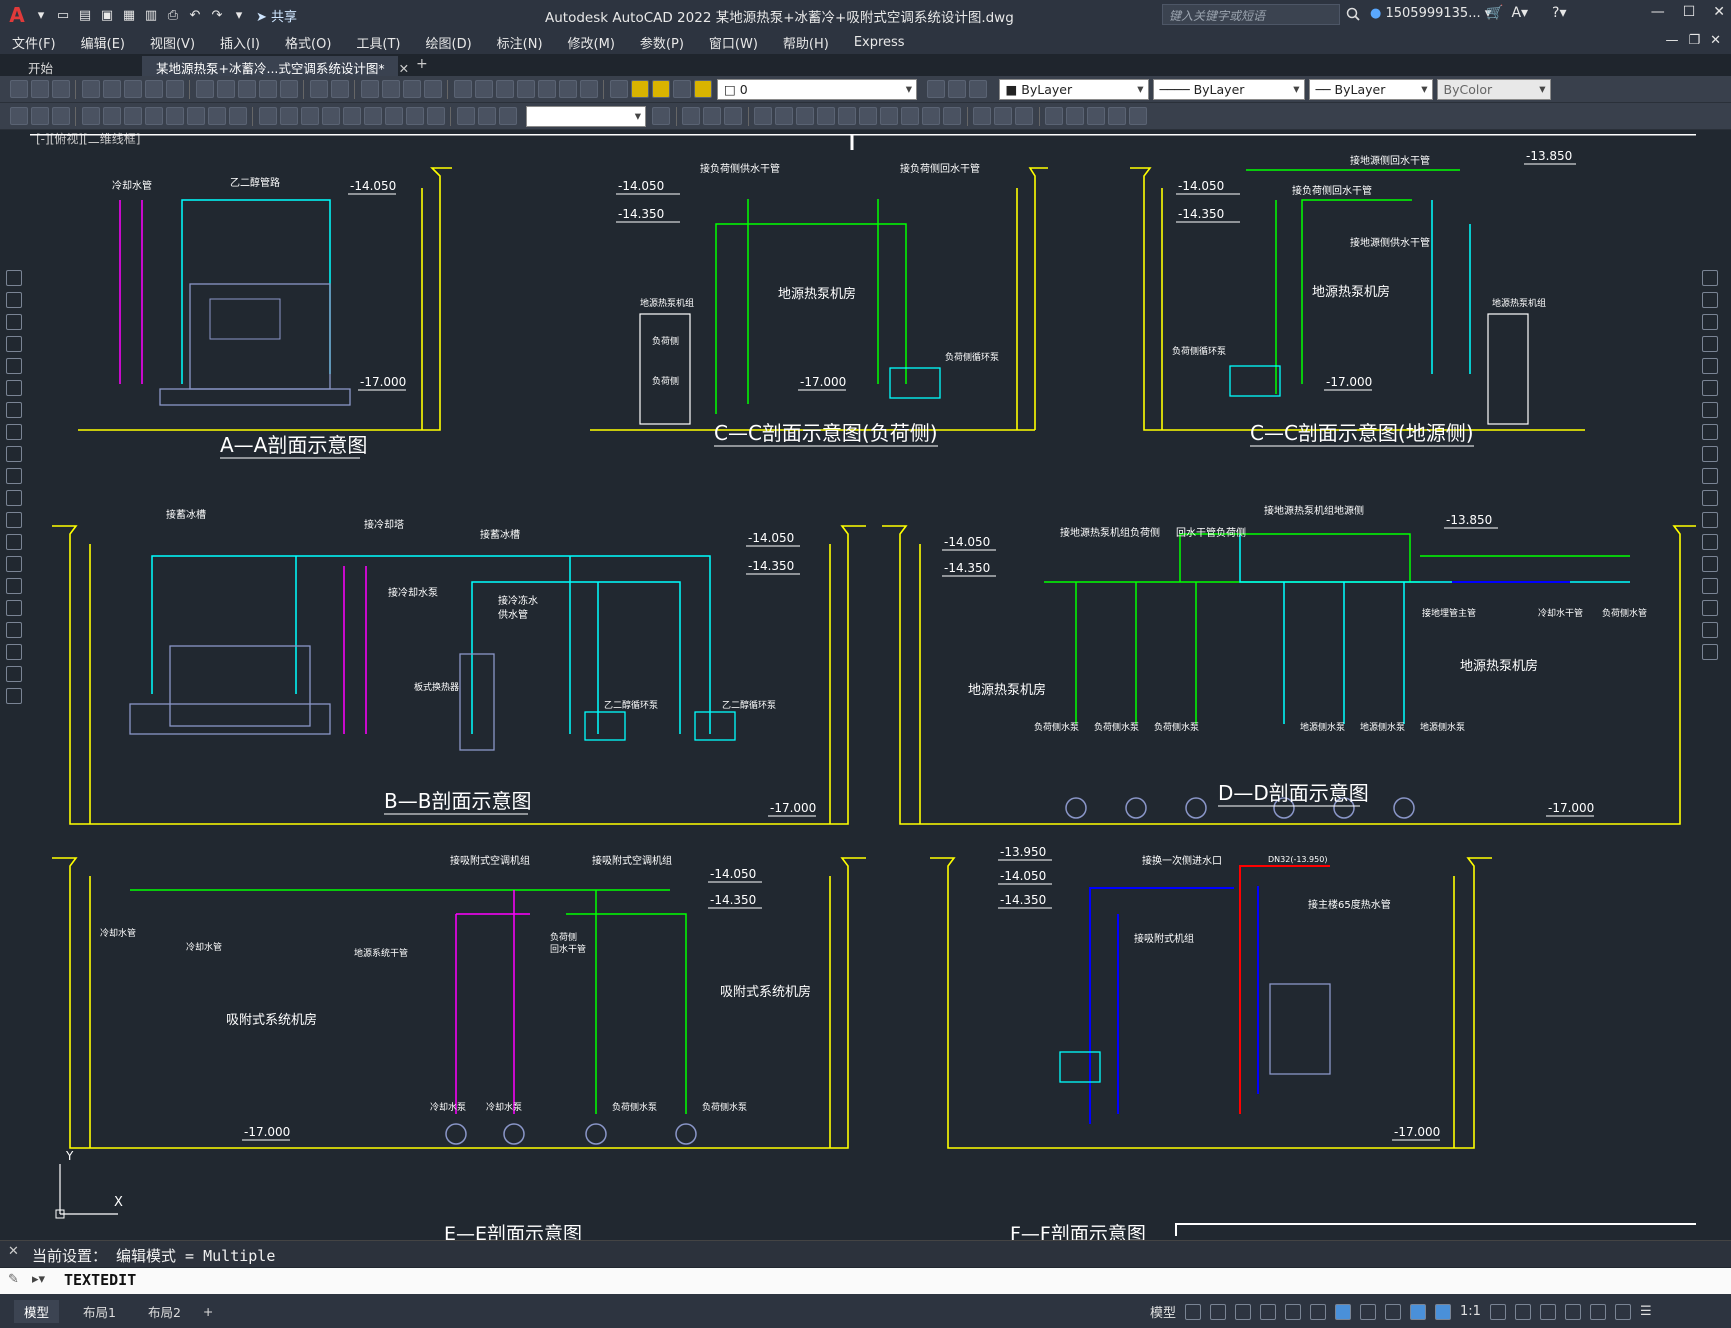 The height and width of the screenshot is (1328, 1731). What do you see at coordinates (14, 322) in the screenshot?
I see `polyline-icon` at bounding box center [14, 322].